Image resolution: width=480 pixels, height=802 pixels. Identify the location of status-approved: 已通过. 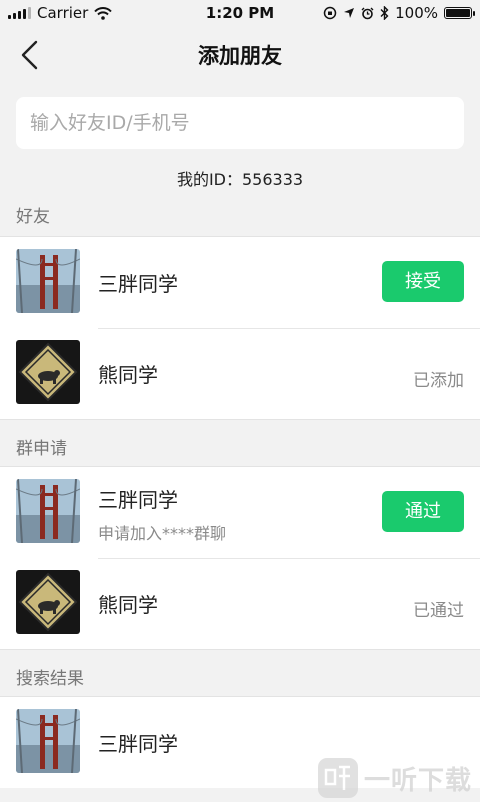
(438, 611).